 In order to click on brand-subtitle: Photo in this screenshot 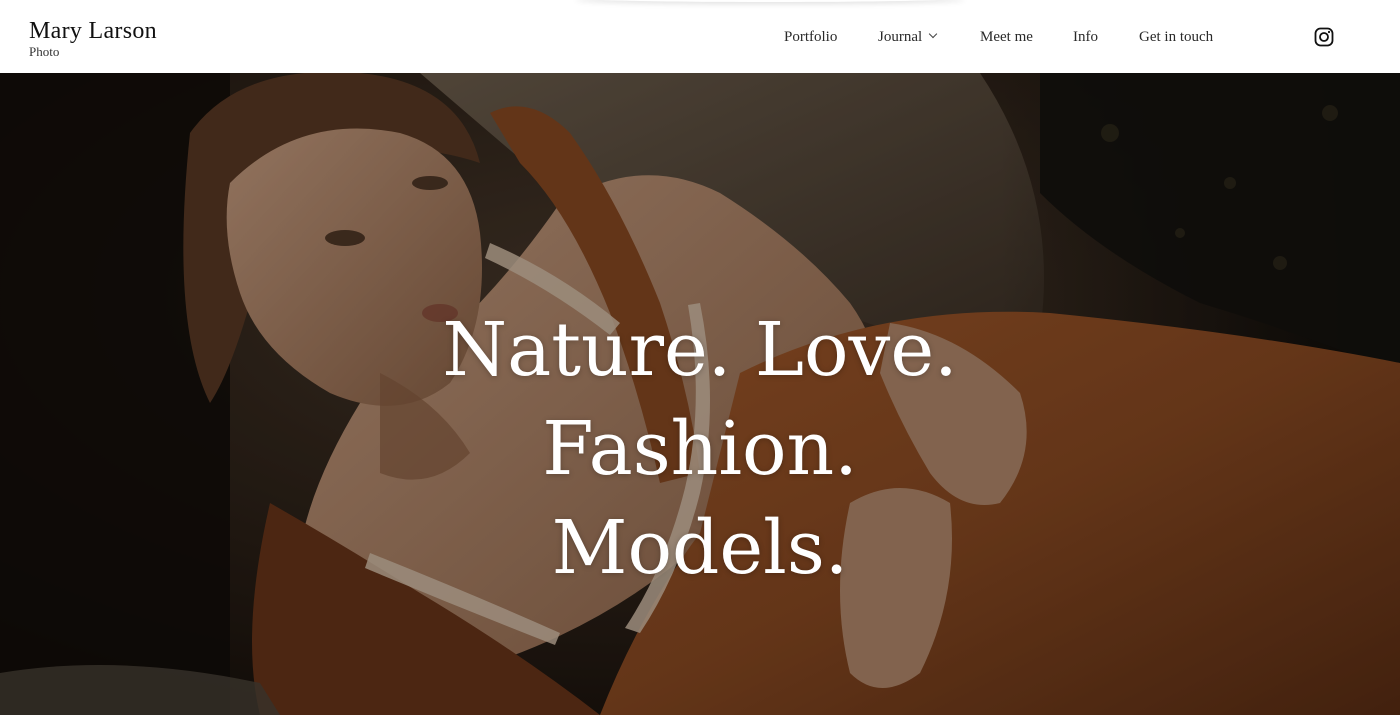, I will do `click(44, 51)`.